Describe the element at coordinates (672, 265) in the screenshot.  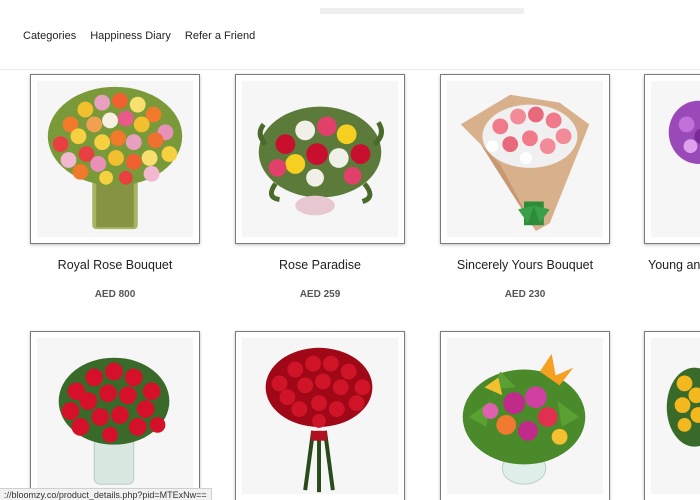
I see `product-name: Young and` at that location.